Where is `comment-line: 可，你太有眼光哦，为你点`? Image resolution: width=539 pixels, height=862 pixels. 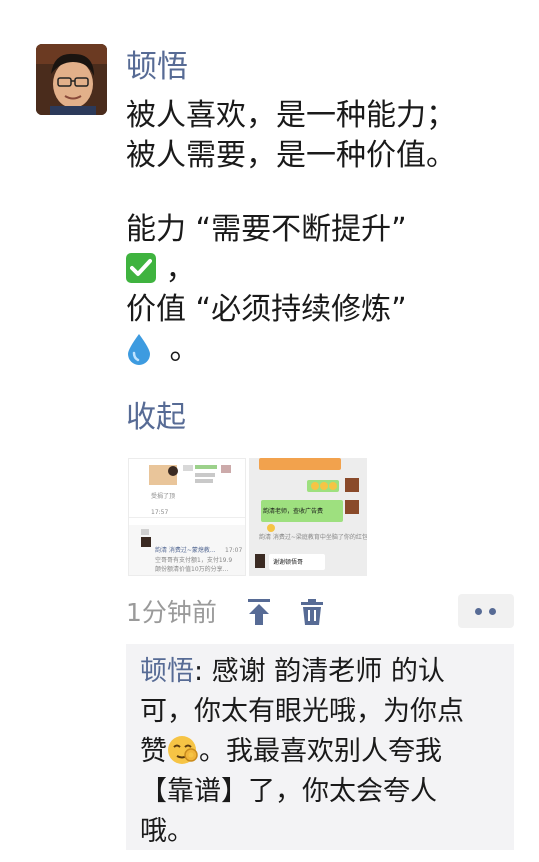
comment-line: 可，你太有眼光哦，为你点 is located at coordinates (302, 711).